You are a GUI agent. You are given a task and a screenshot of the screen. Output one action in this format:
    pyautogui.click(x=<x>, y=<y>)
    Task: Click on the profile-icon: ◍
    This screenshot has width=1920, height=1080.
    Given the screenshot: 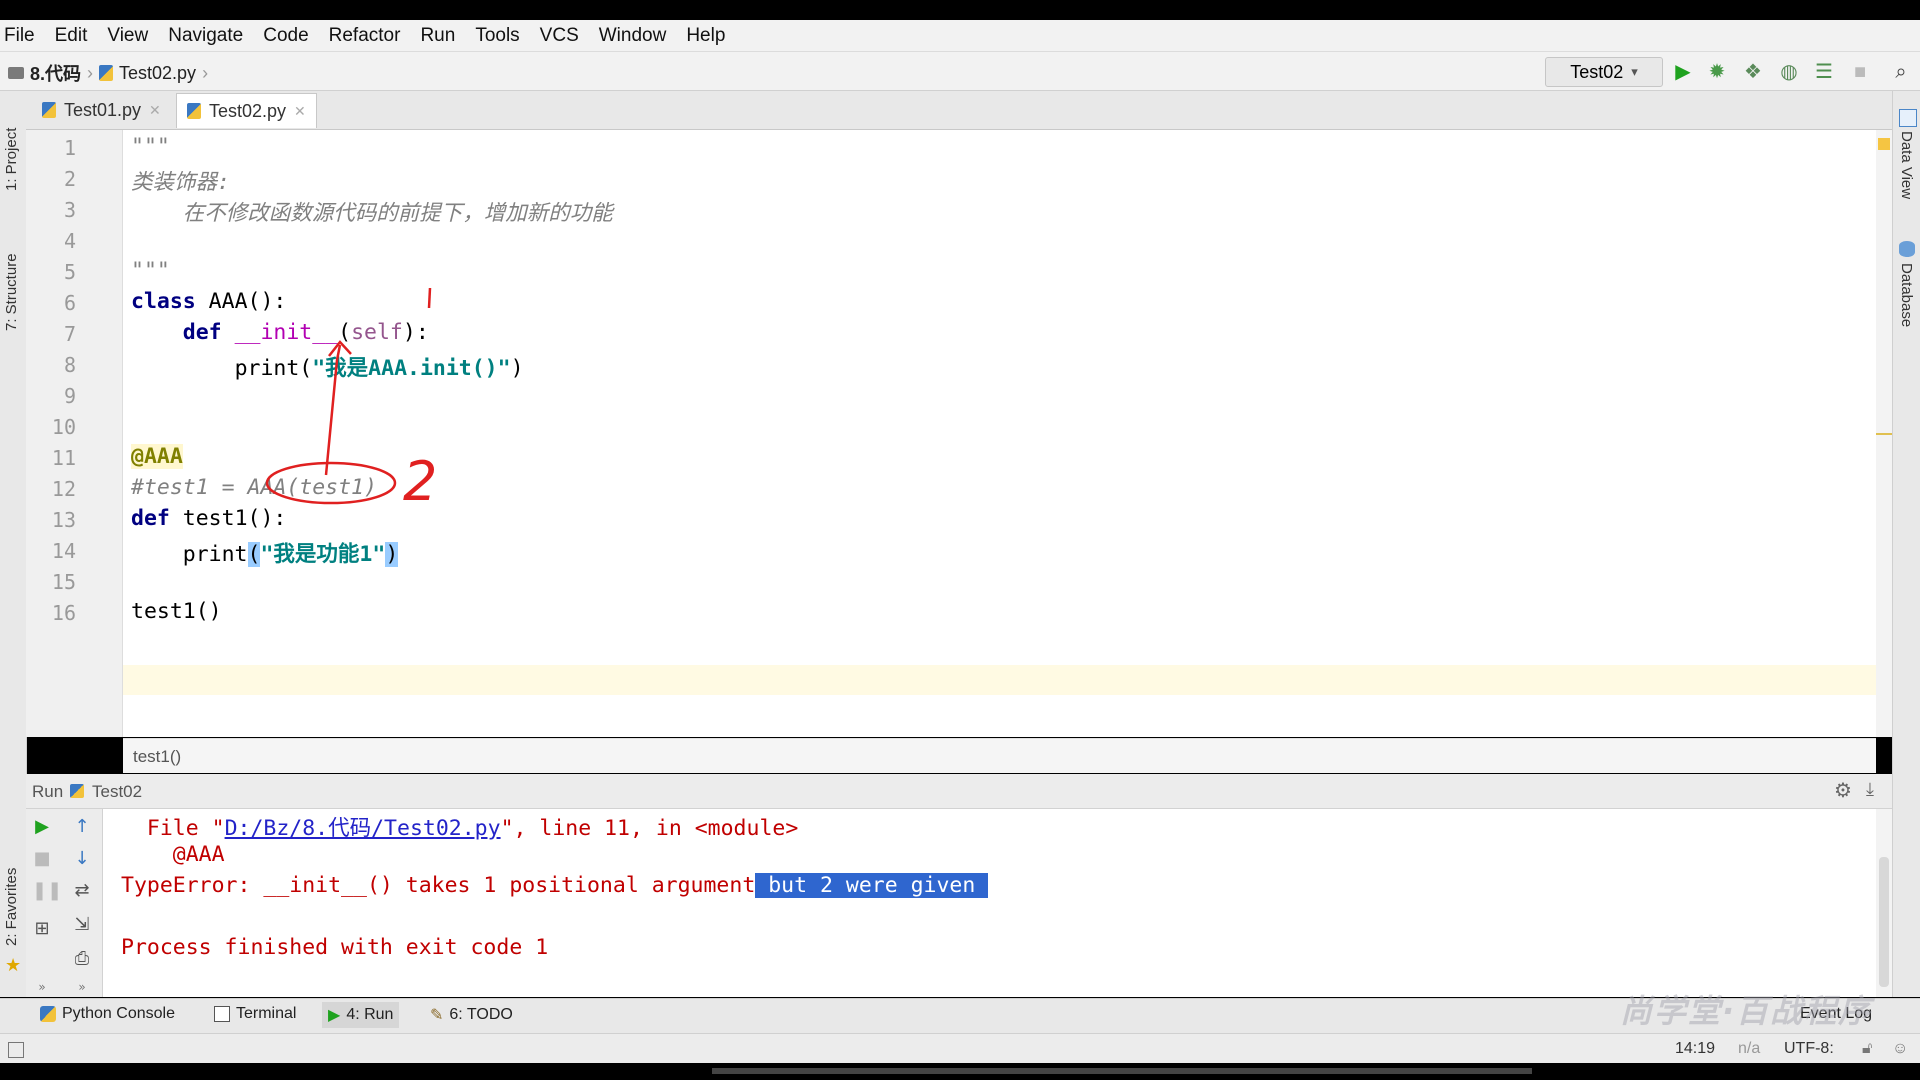 What is the action you would take?
    pyautogui.click(x=1789, y=72)
    